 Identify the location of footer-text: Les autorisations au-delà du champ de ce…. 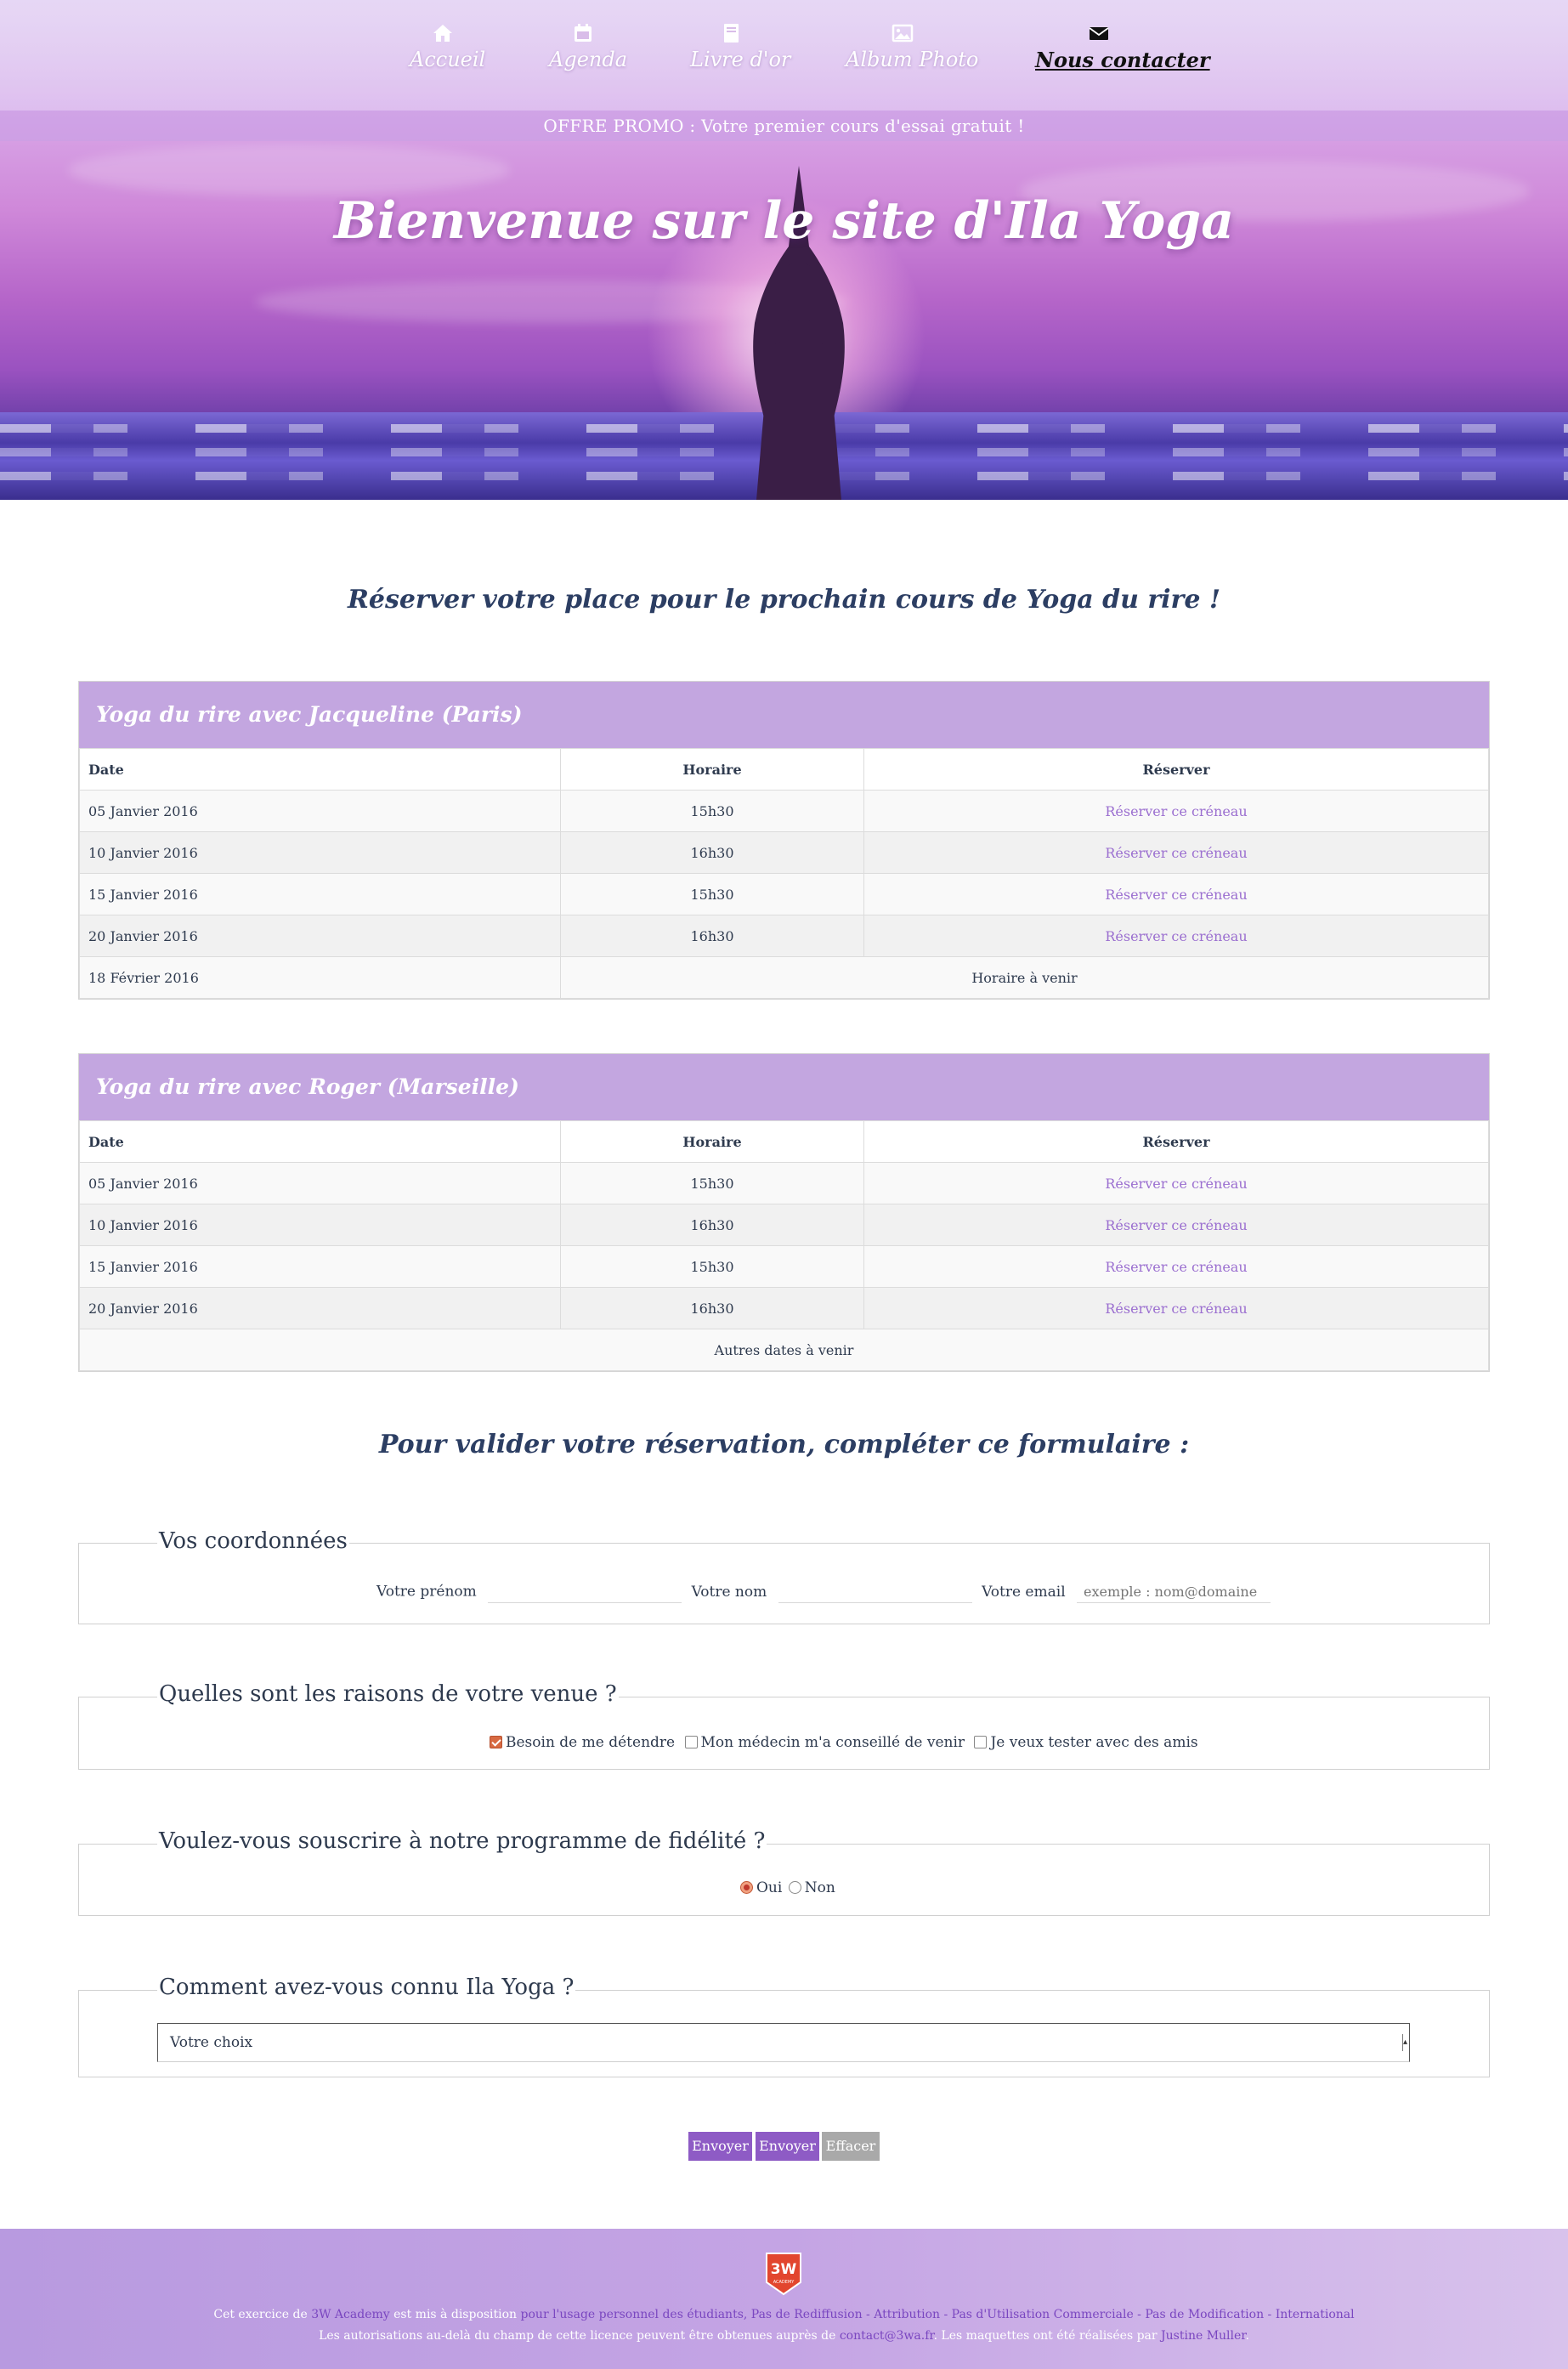
(579, 2336).